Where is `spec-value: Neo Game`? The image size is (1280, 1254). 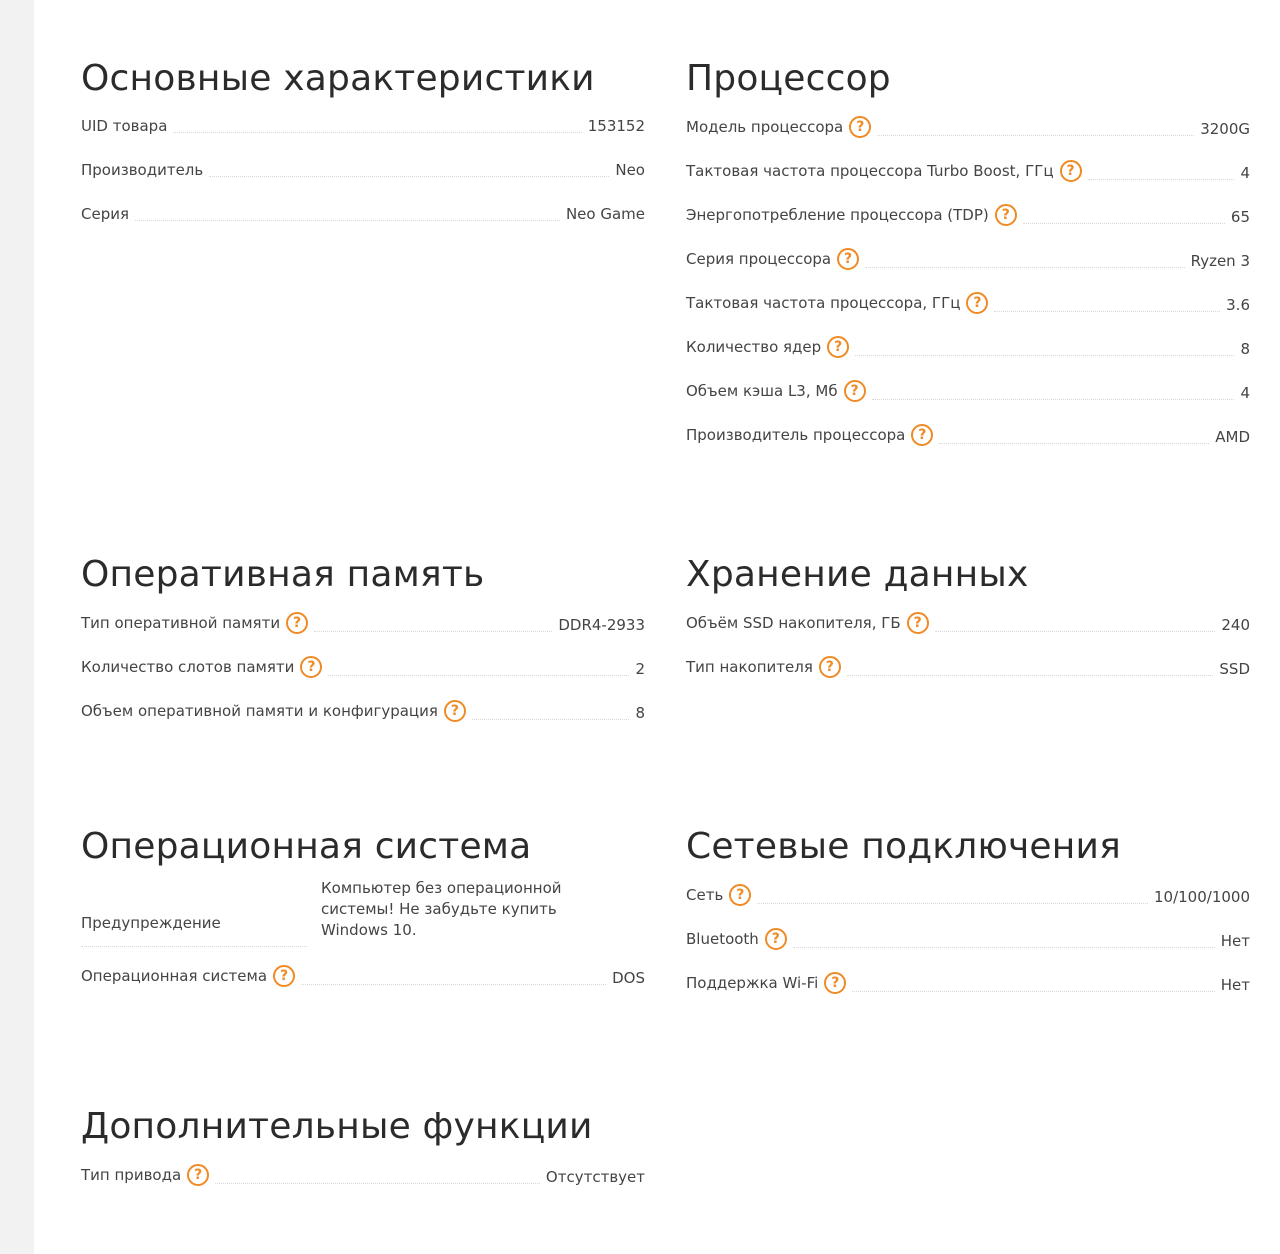 spec-value: Neo Game is located at coordinates (605, 214).